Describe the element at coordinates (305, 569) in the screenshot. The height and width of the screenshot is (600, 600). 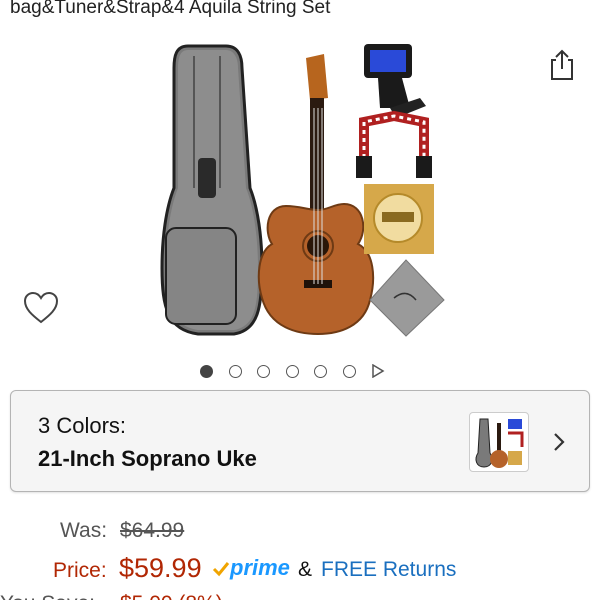
I see `ampersand: &` at that location.